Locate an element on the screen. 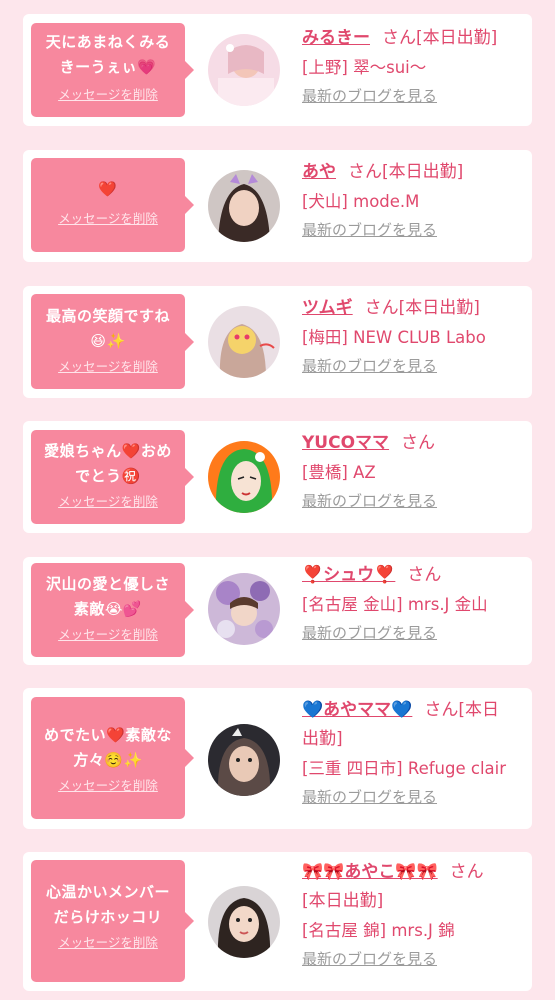 This screenshot has width=555, height=1000. message-bubble: 最高の笑顔ですね 😆✨ メッセージを削除 is located at coordinates (112, 341).